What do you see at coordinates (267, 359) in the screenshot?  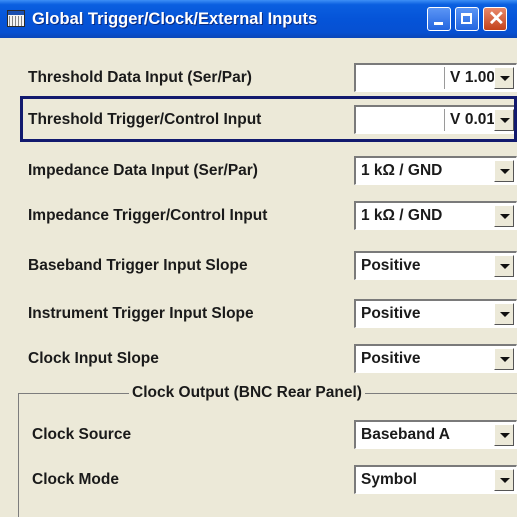 I see `clock-input-slope-row: Clock Input Slope Positive` at bounding box center [267, 359].